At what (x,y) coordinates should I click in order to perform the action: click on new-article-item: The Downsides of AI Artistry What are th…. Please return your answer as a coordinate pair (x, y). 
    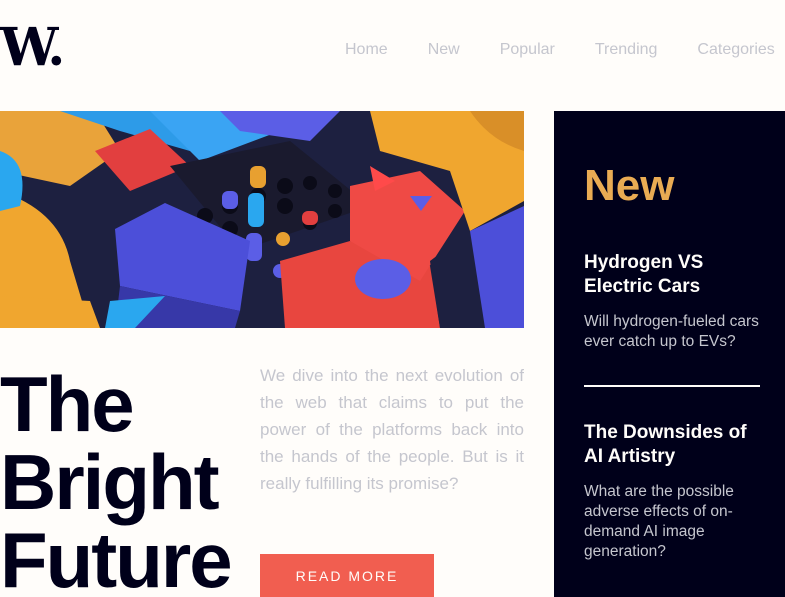
    Looking at the image, I should click on (672, 491).